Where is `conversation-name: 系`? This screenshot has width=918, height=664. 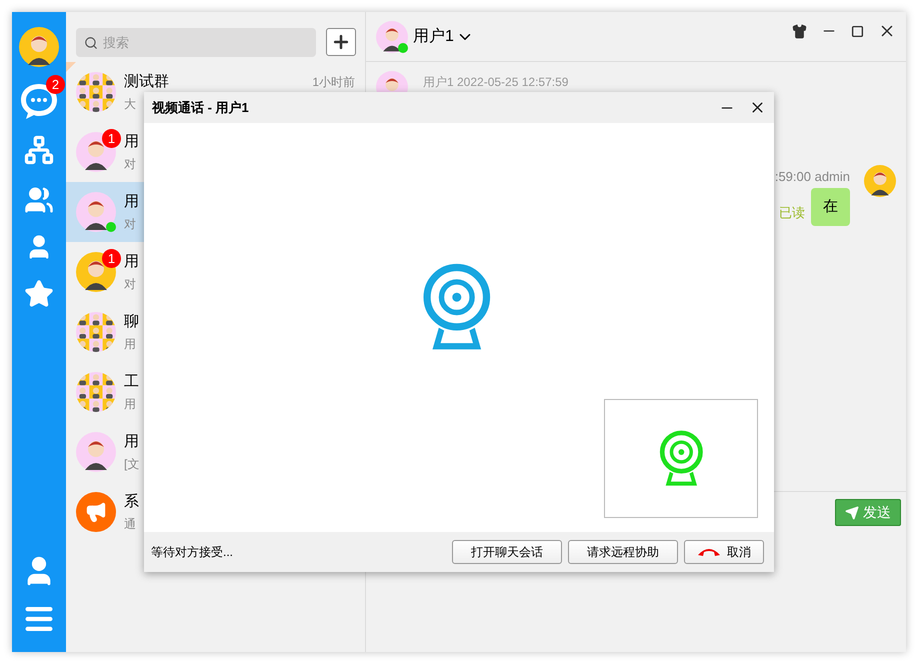 conversation-name: 系 is located at coordinates (131, 502).